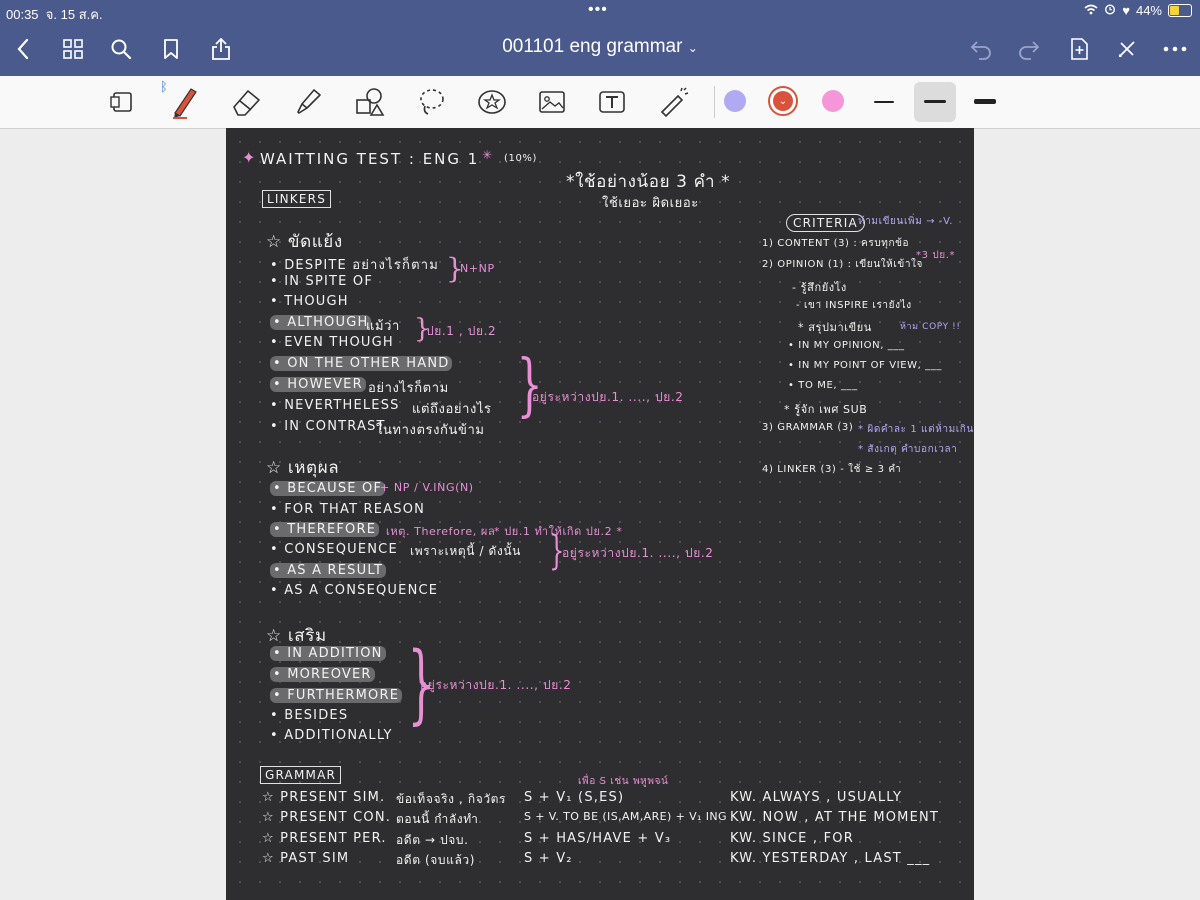 This screenshot has height=900, width=1200. Describe the element at coordinates (1127, 49) in the screenshot. I see `close-pen-icon` at that location.